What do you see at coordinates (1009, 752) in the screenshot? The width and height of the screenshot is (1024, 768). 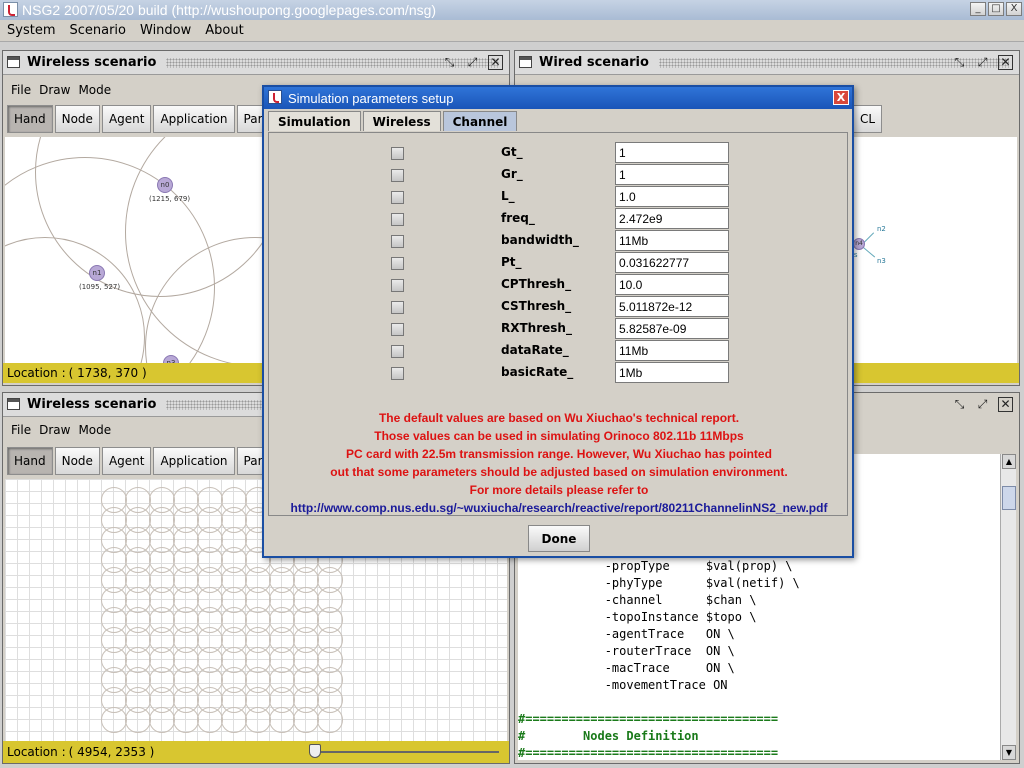 I see `scroll-down-icon: ▼` at bounding box center [1009, 752].